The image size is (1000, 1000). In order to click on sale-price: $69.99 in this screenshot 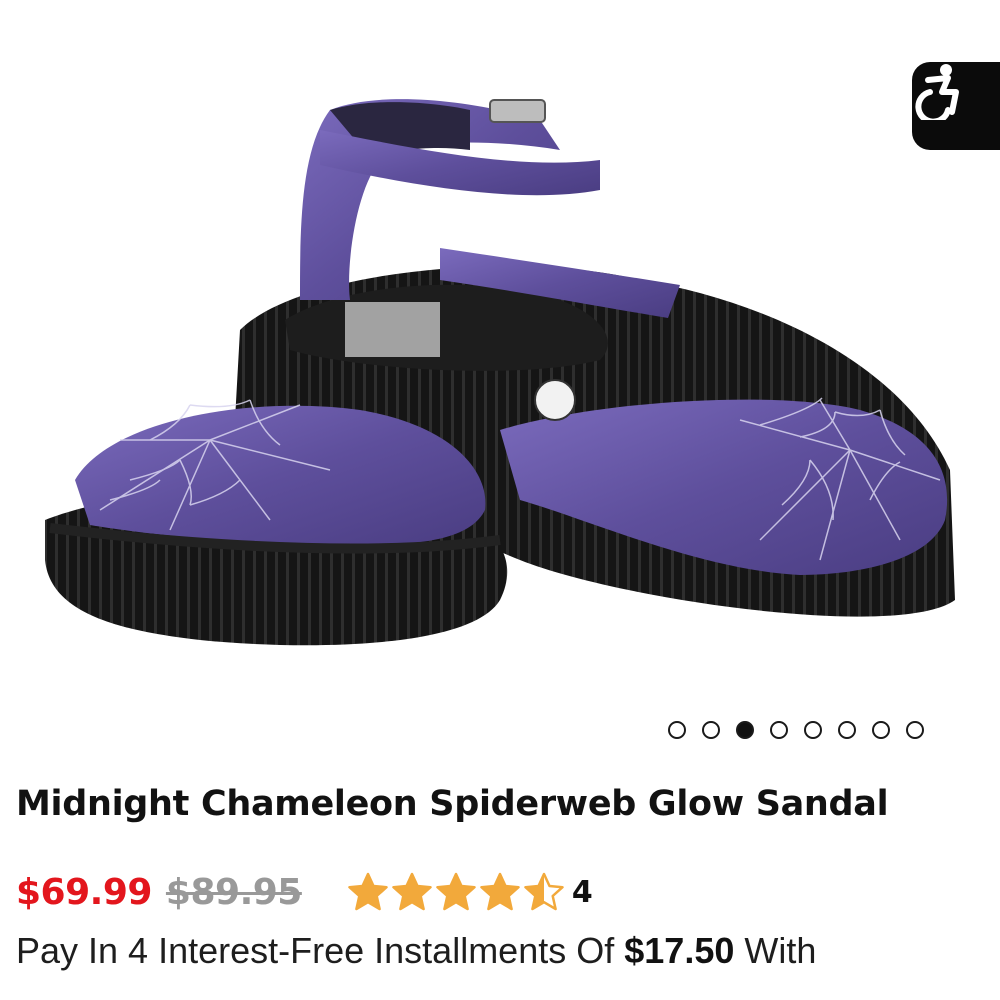, I will do `click(84, 892)`.